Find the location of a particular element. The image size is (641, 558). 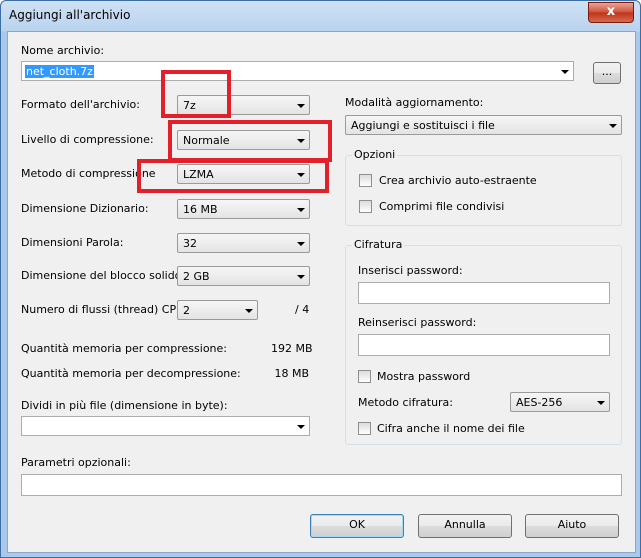

threads-select: 2 is located at coordinates (217, 310).